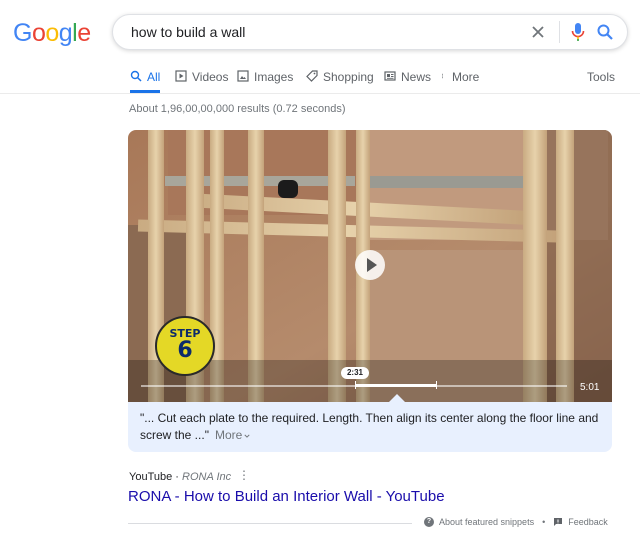 The height and width of the screenshot is (539, 640). What do you see at coordinates (228, 435) in the screenshot?
I see `more-label: More` at bounding box center [228, 435].